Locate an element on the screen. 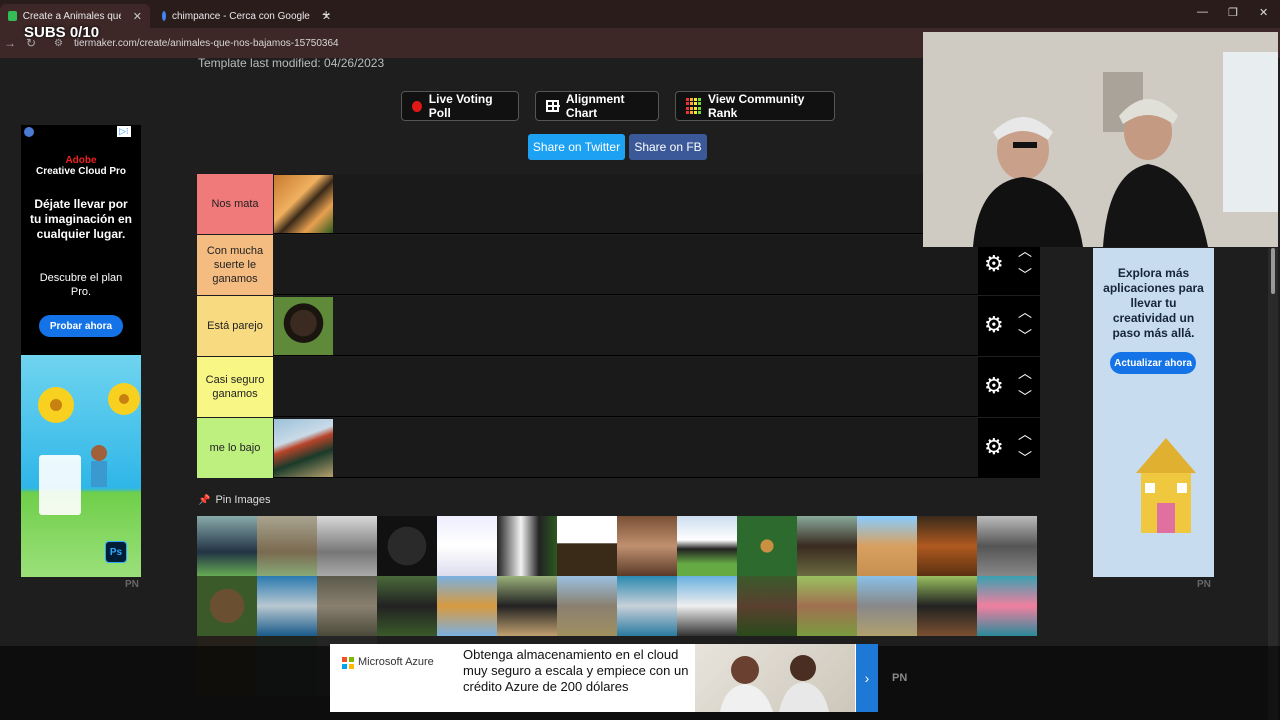 The image size is (1280, 720). black-panther-image is located at coordinates (407, 546).